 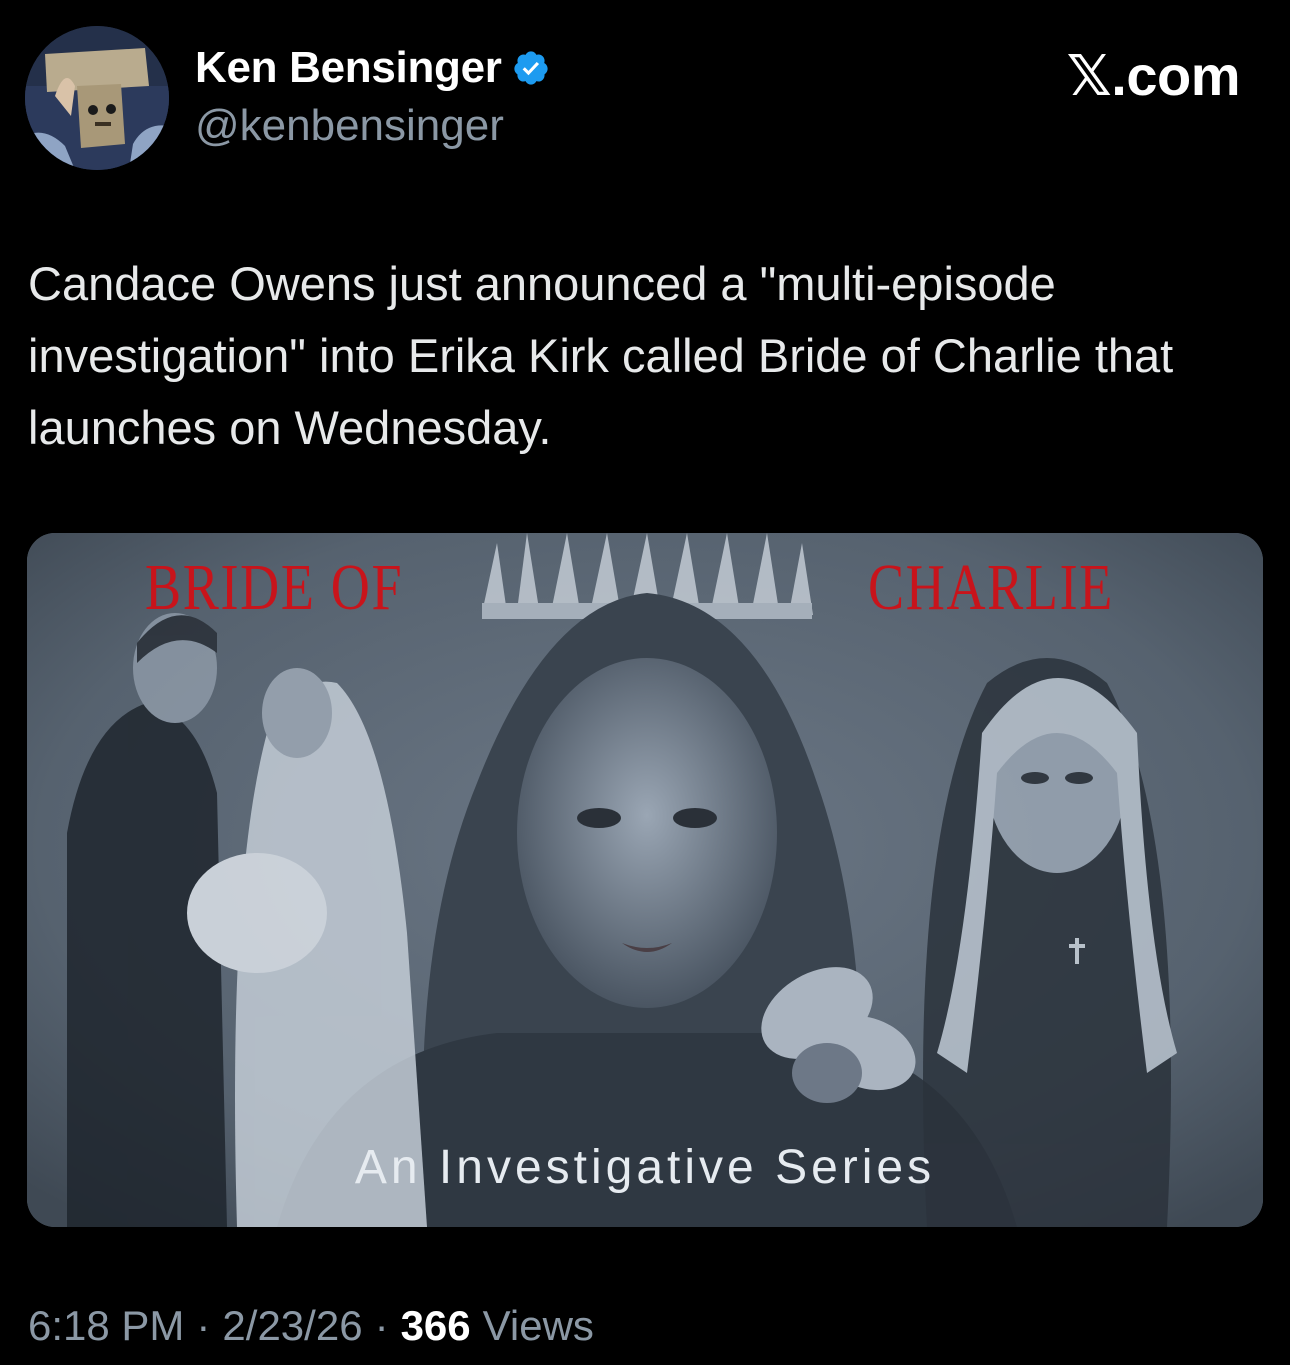 I want to click on tweet-date: 2/23/26, so click(x=292, y=1326).